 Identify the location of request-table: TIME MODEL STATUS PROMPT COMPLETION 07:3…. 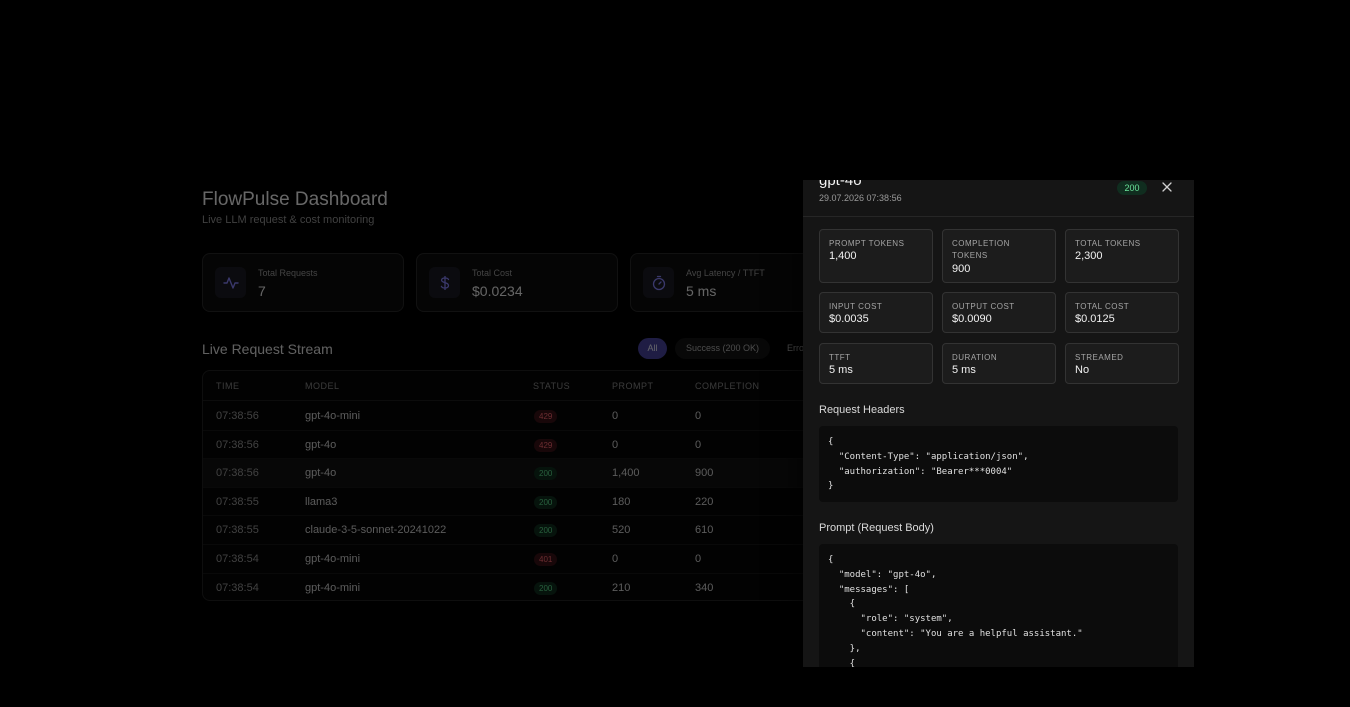
(507, 485).